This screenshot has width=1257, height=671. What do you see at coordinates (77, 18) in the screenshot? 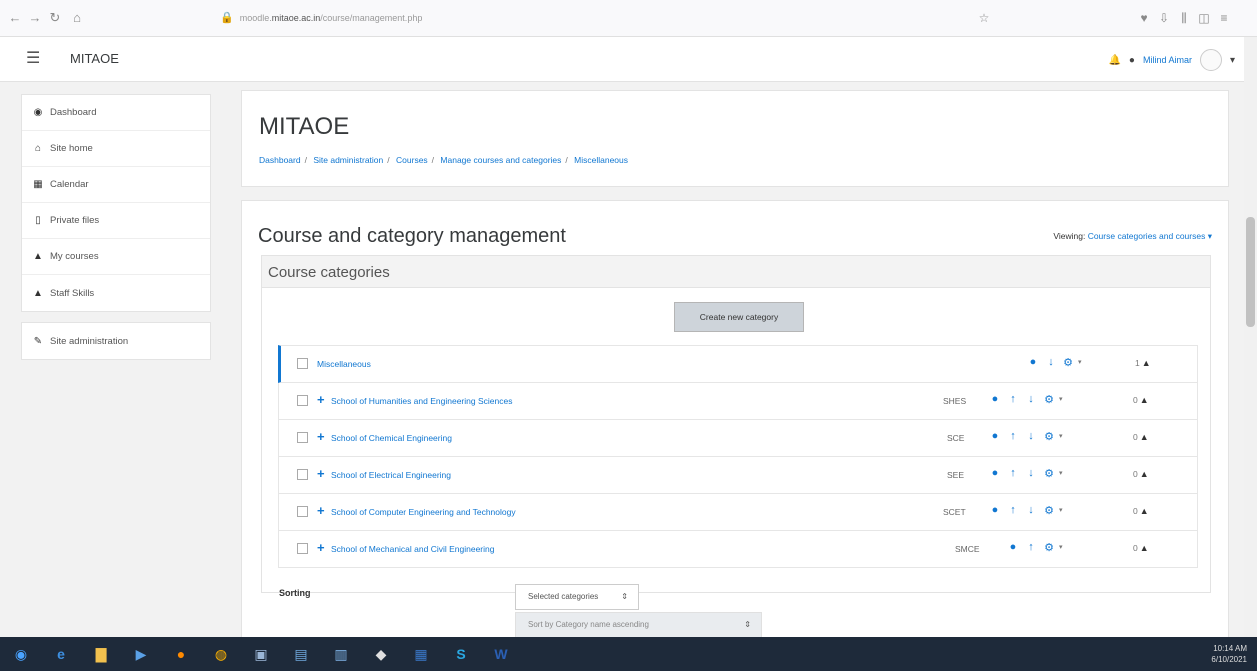
I see `home-browser-icon: ⌂` at bounding box center [77, 18].